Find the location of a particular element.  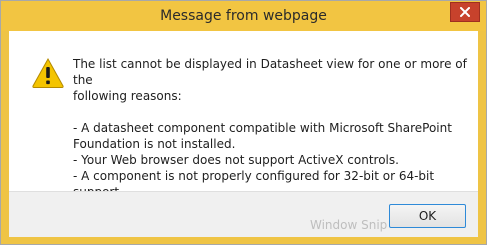

message-gap is located at coordinates (270, 112).